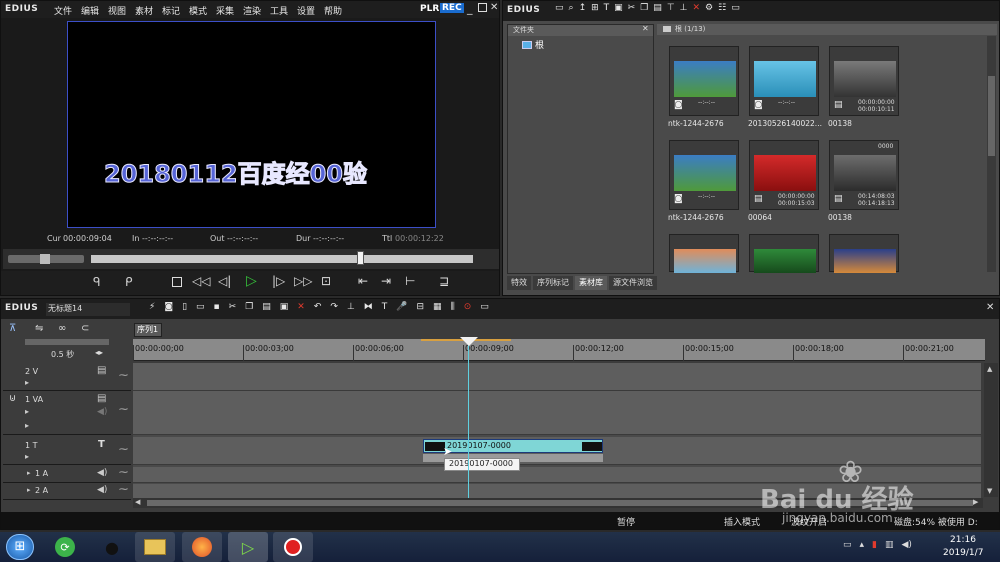 This screenshot has height=562, width=1000. What do you see at coordinates (990, 307) in the screenshot?
I see `timeline-close-icon: ✕` at bounding box center [990, 307].